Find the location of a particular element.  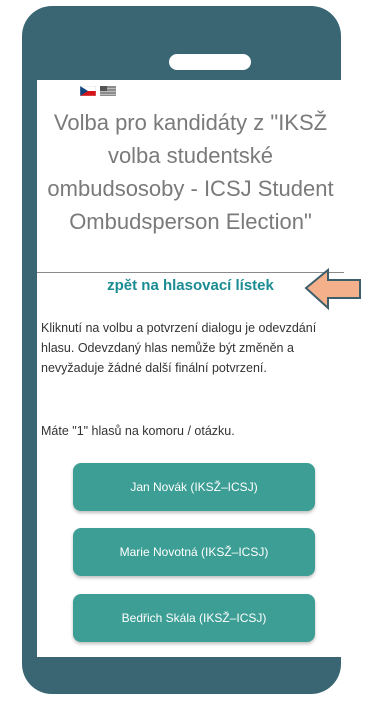

pointer-arrow-icon is located at coordinates (332, 289).